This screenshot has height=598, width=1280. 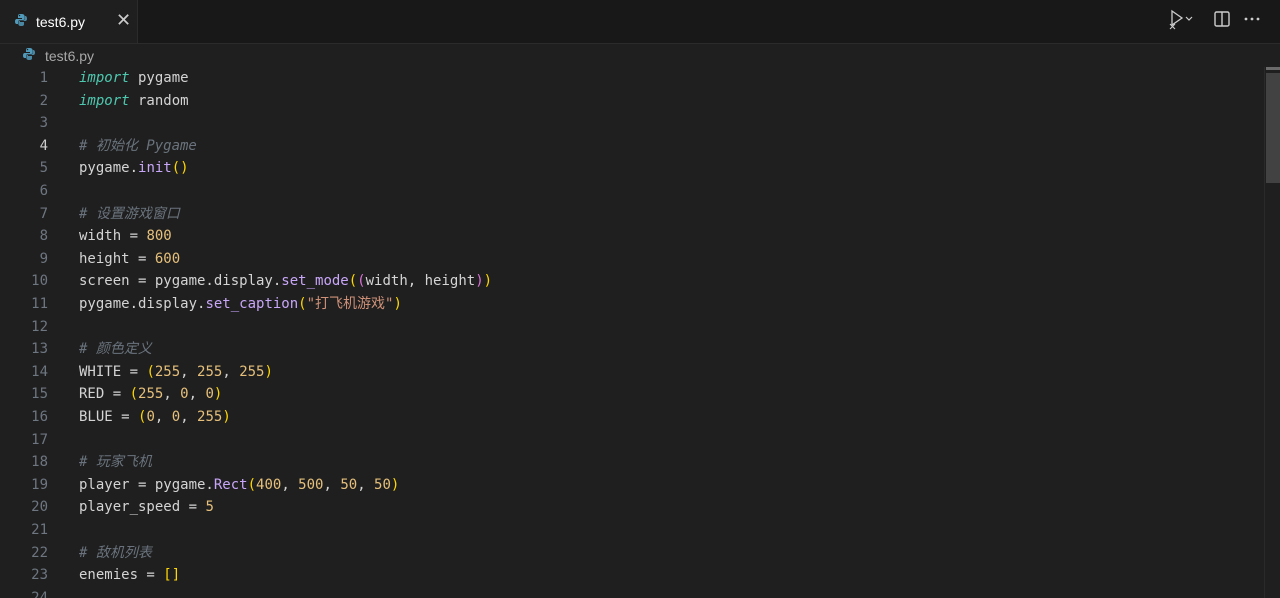 I want to click on code-token: pygame, so click(x=159, y=78).